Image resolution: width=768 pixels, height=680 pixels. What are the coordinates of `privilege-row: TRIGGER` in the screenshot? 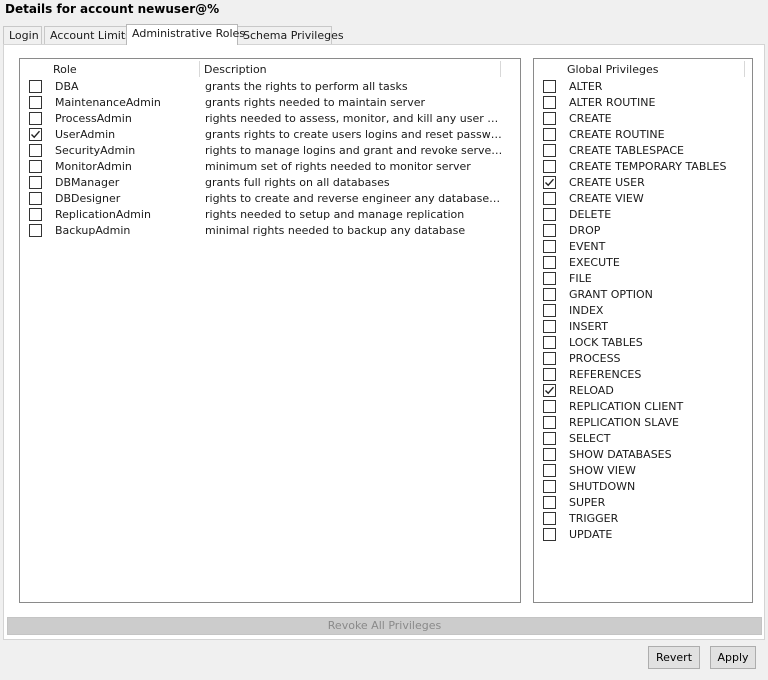 It's located at (643, 519).